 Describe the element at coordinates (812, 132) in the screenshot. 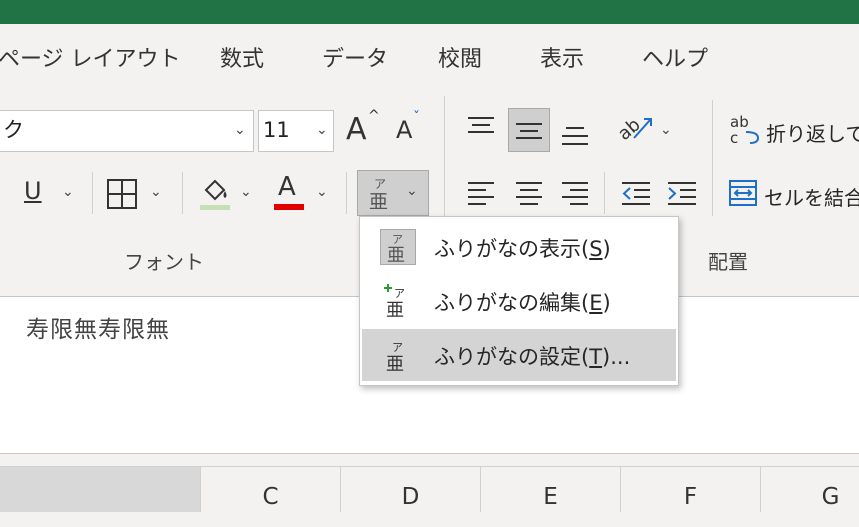

I see `wrap-text-button: 折り返して` at that location.